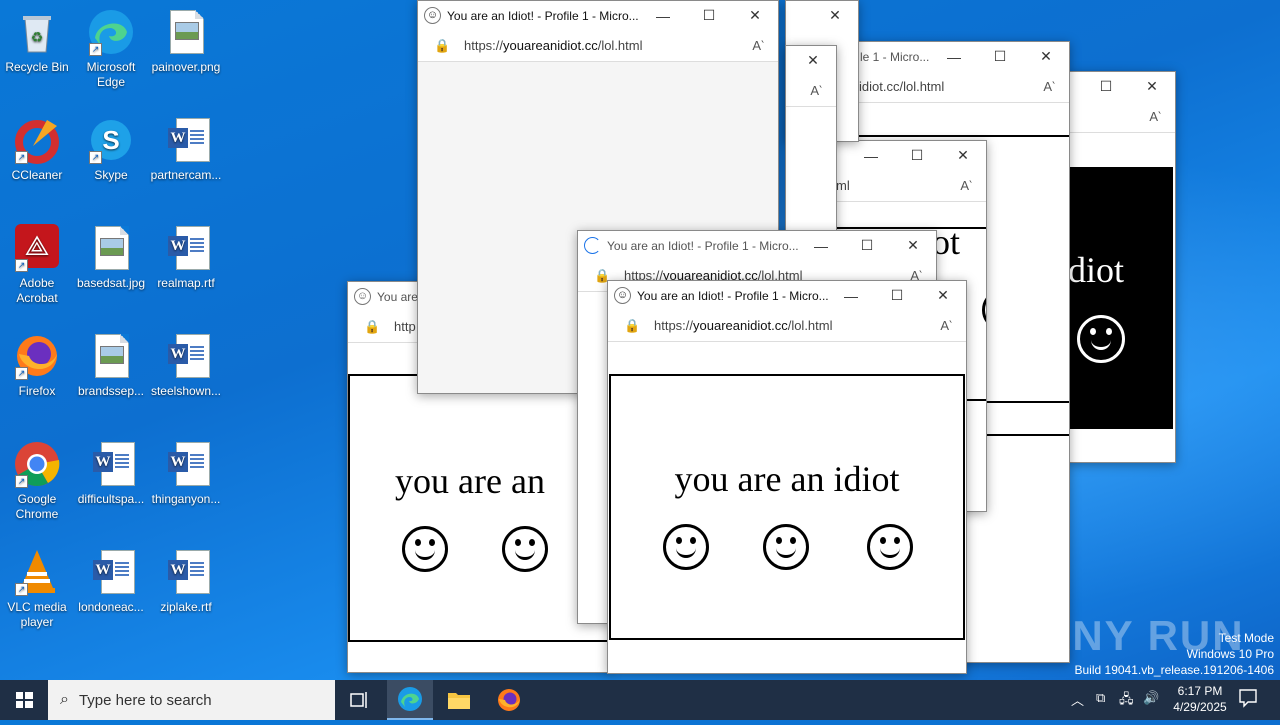 This screenshot has height=725, width=1280. Describe the element at coordinates (410, 700) in the screenshot. I see `taskbar-edge-button` at that location.